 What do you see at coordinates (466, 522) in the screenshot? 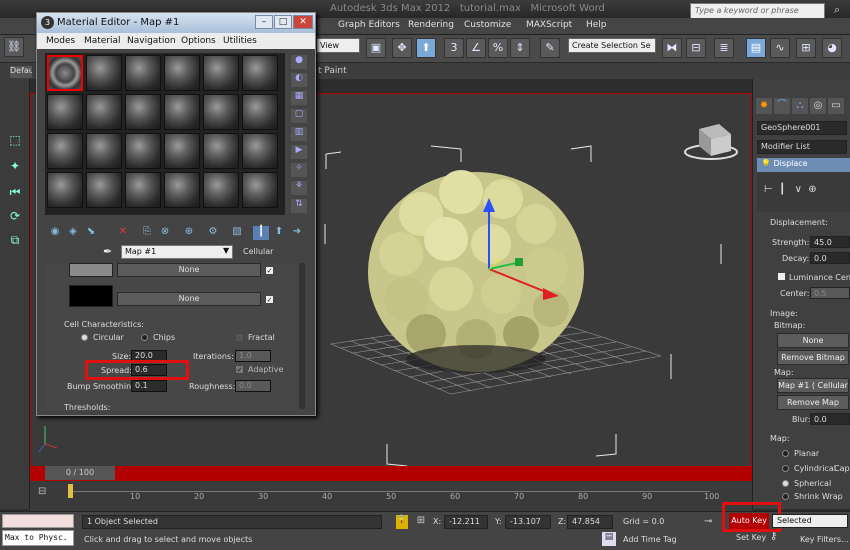
I see `x-coordinate-field: -12.211` at bounding box center [466, 522].